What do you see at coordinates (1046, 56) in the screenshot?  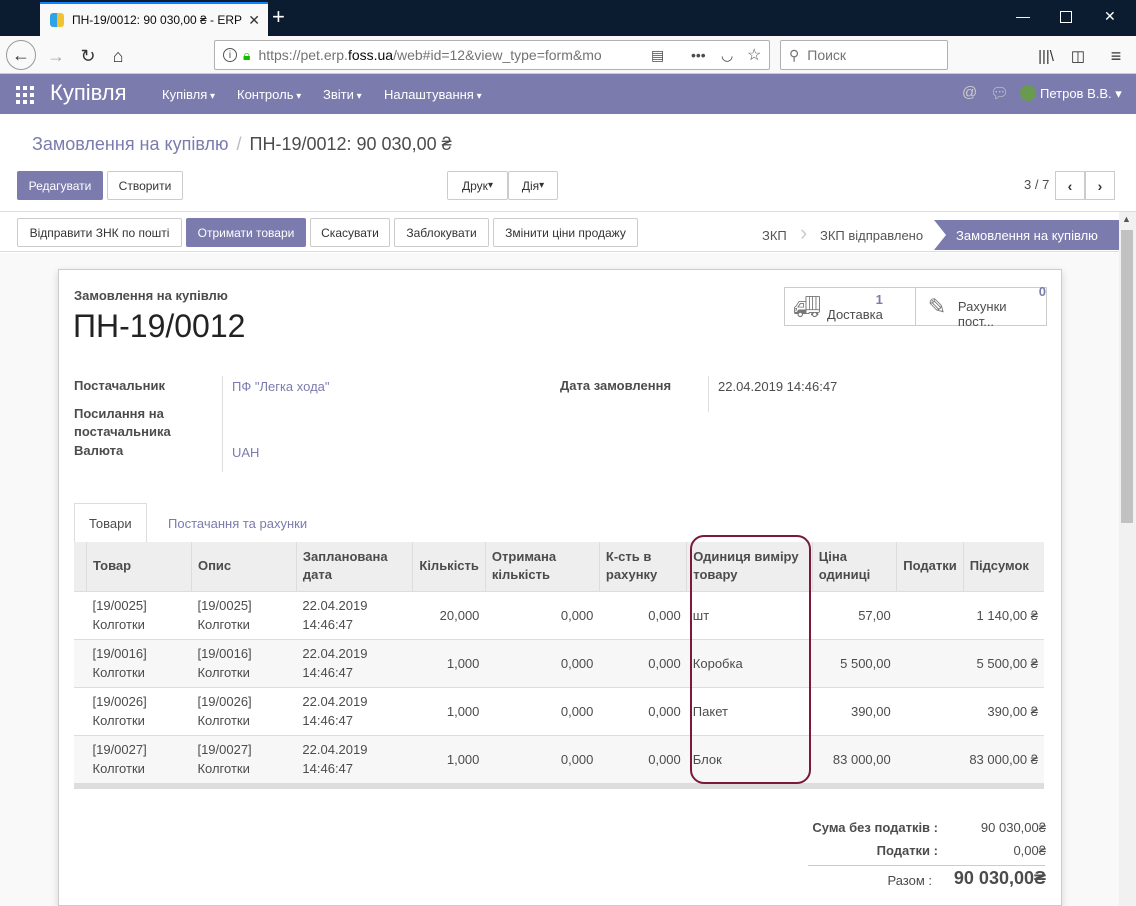 I see `library-icon: |||\` at bounding box center [1046, 56].